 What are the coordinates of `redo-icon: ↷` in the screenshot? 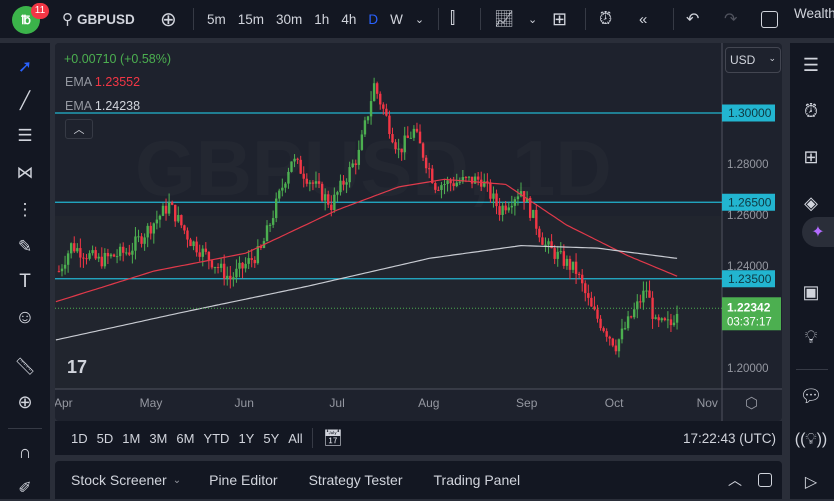 It's located at (730, 19).